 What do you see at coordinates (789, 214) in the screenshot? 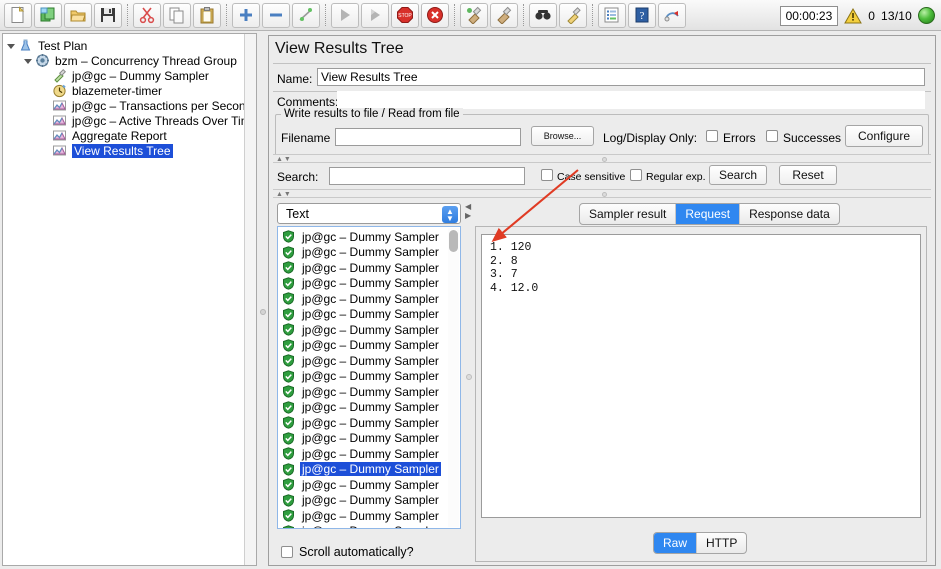
I see `tab-response-data: Response data` at bounding box center [789, 214].